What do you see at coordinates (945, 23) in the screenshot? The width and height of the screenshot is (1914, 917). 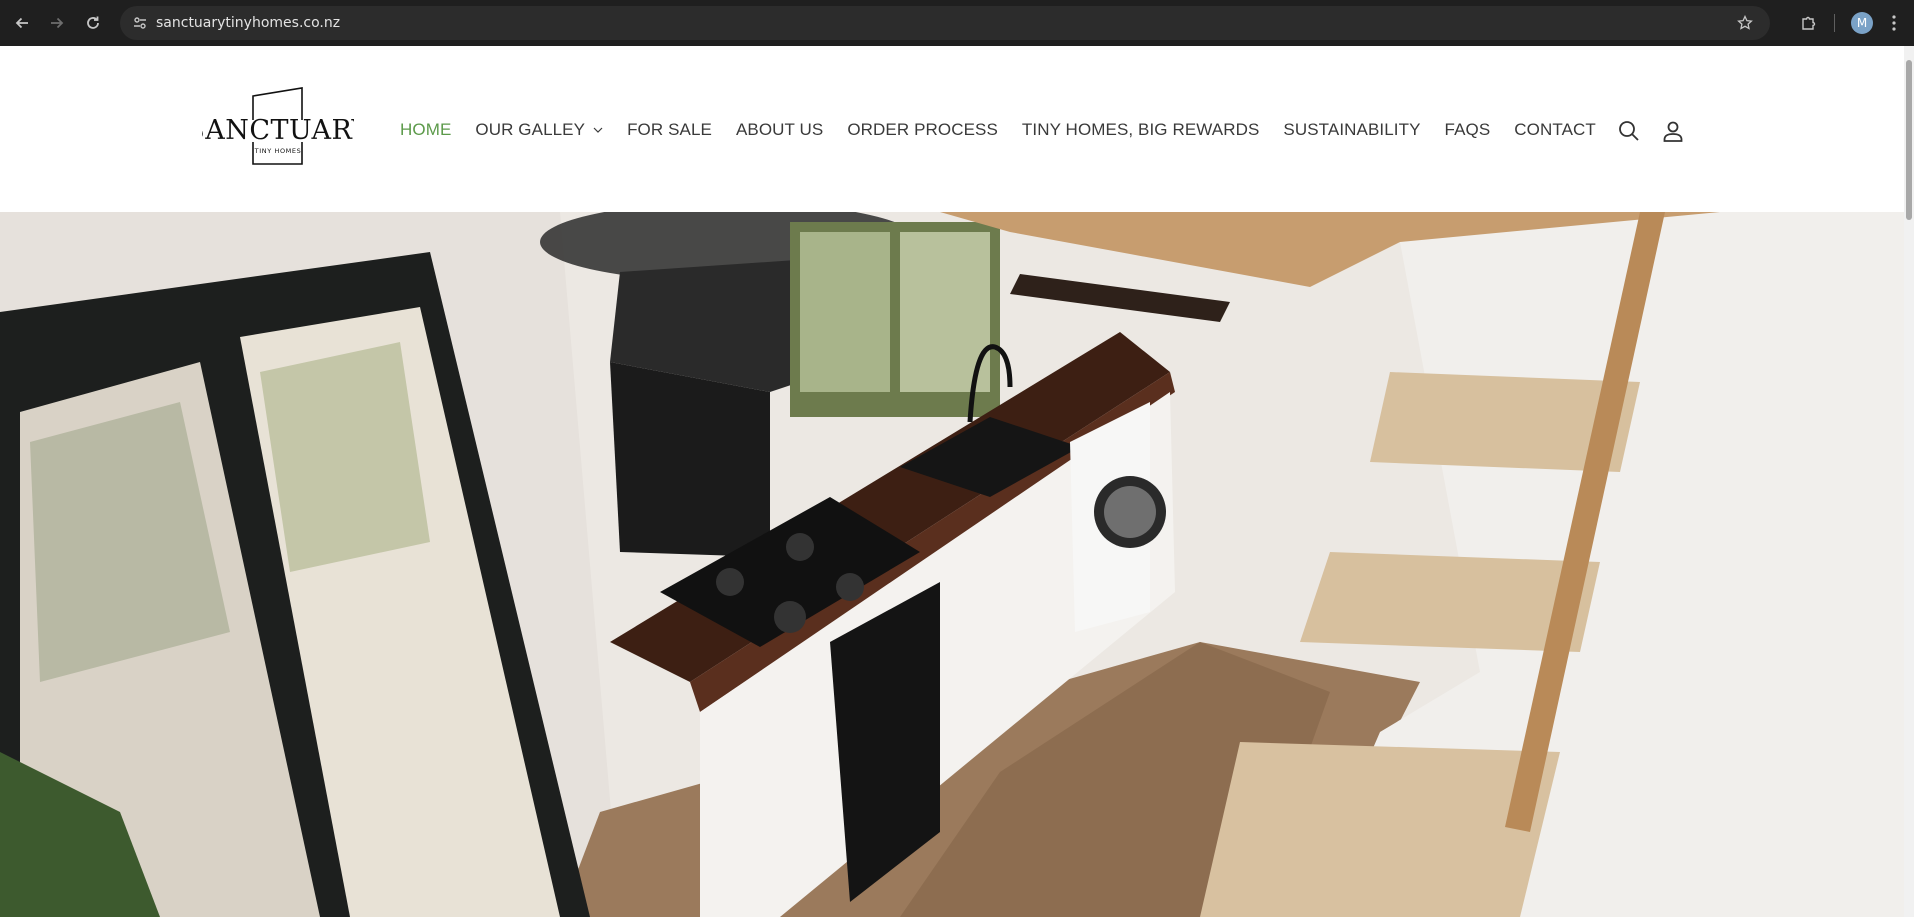 I see `address-bar: sanctuarytinyhomes.co.nz` at bounding box center [945, 23].